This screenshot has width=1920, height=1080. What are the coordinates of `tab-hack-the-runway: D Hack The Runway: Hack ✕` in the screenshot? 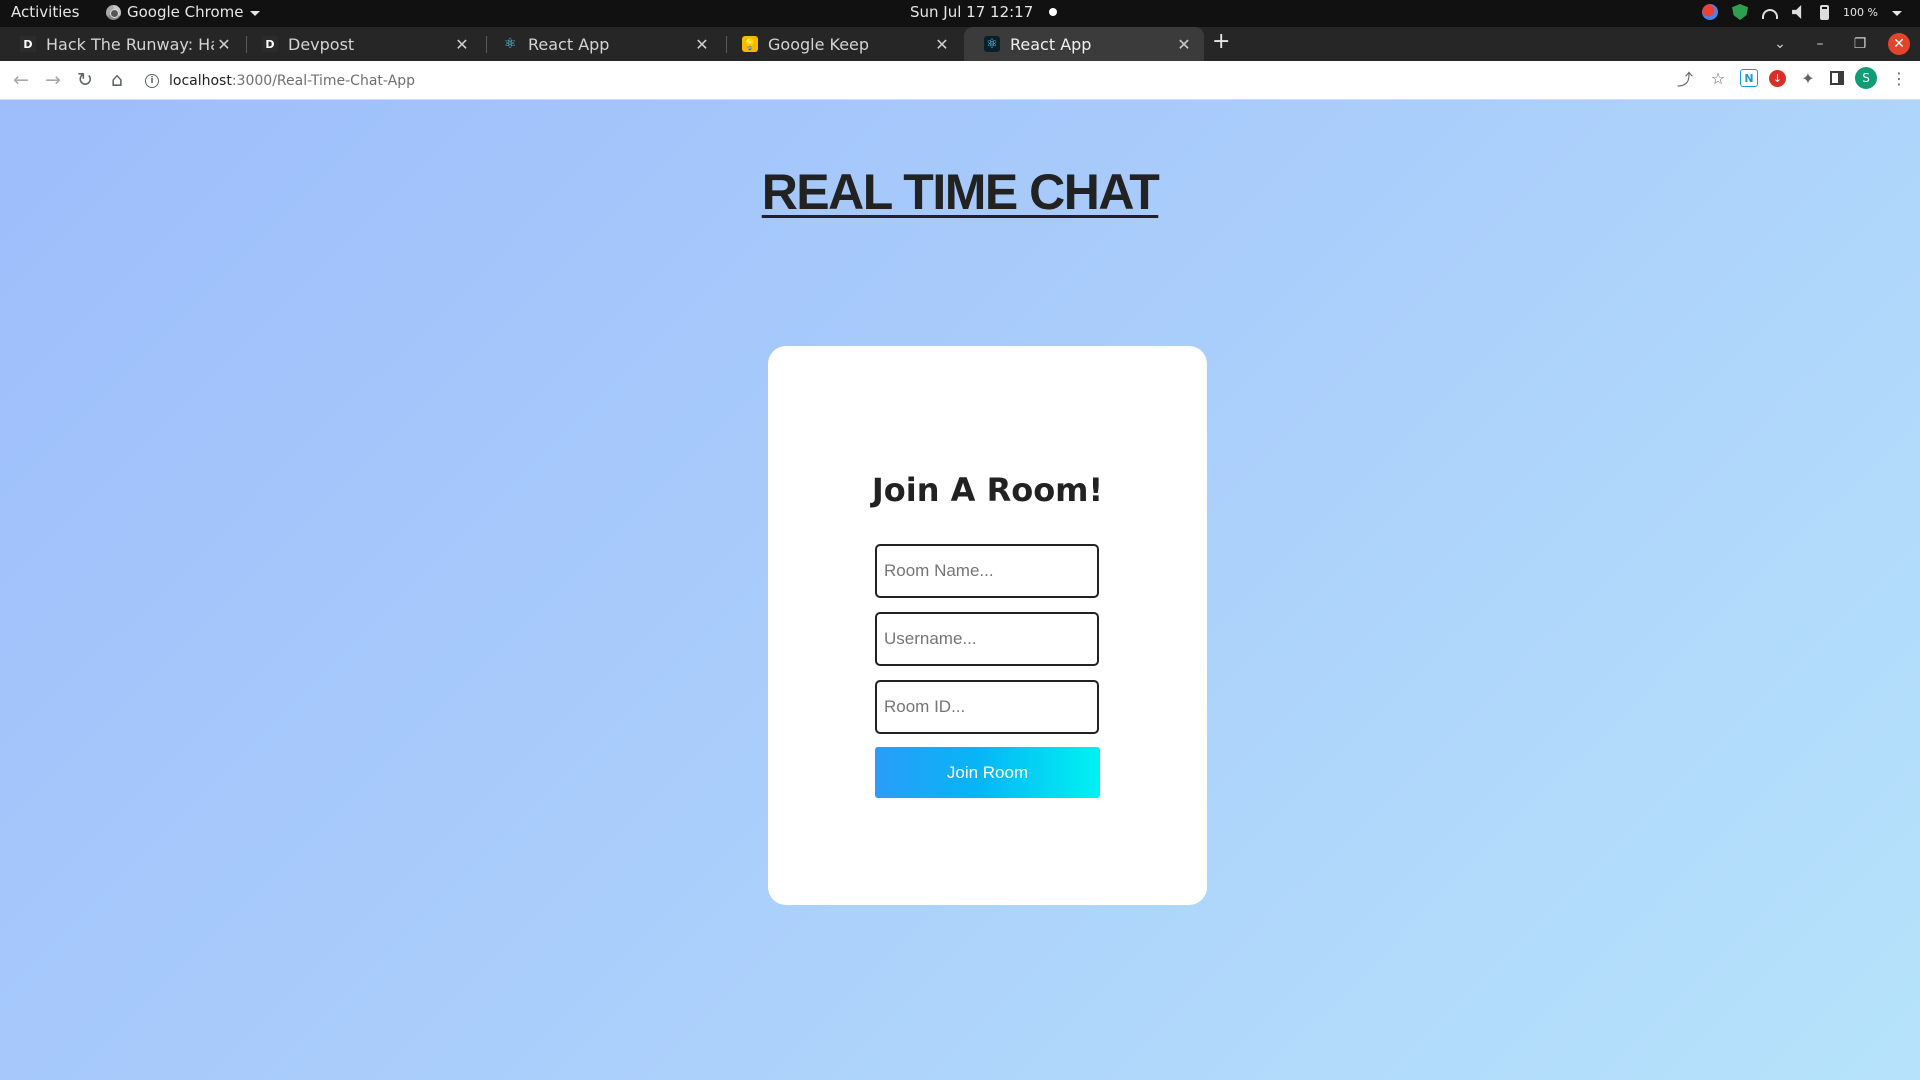 It's located at (122, 44).